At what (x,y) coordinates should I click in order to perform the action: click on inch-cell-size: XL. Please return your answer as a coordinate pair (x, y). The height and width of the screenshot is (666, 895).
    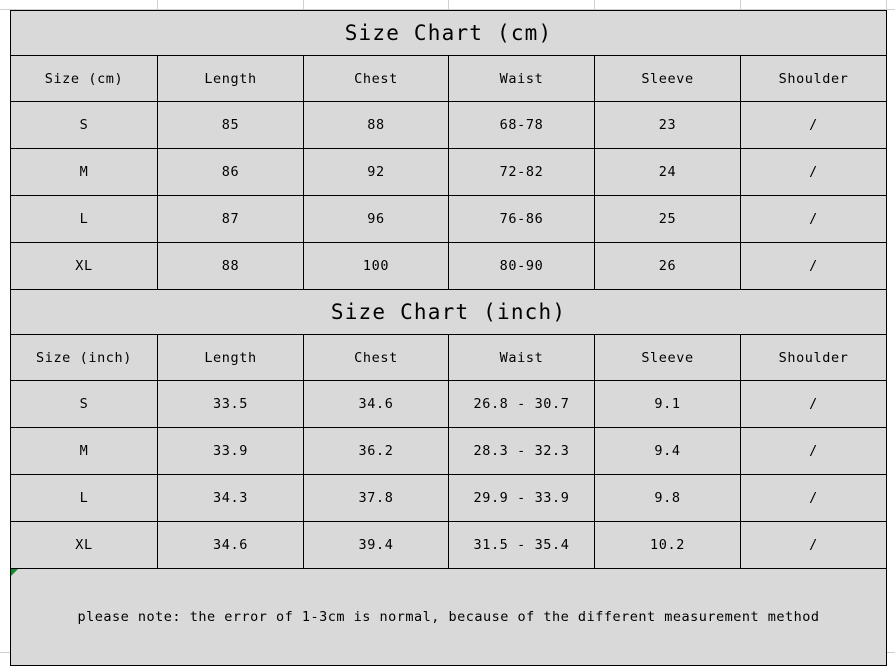
    Looking at the image, I should click on (84, 545).